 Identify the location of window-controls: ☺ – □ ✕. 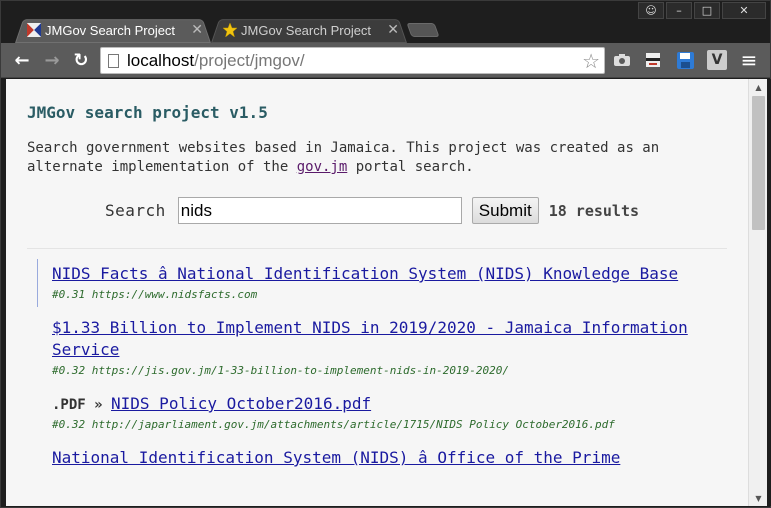
(702, 10).